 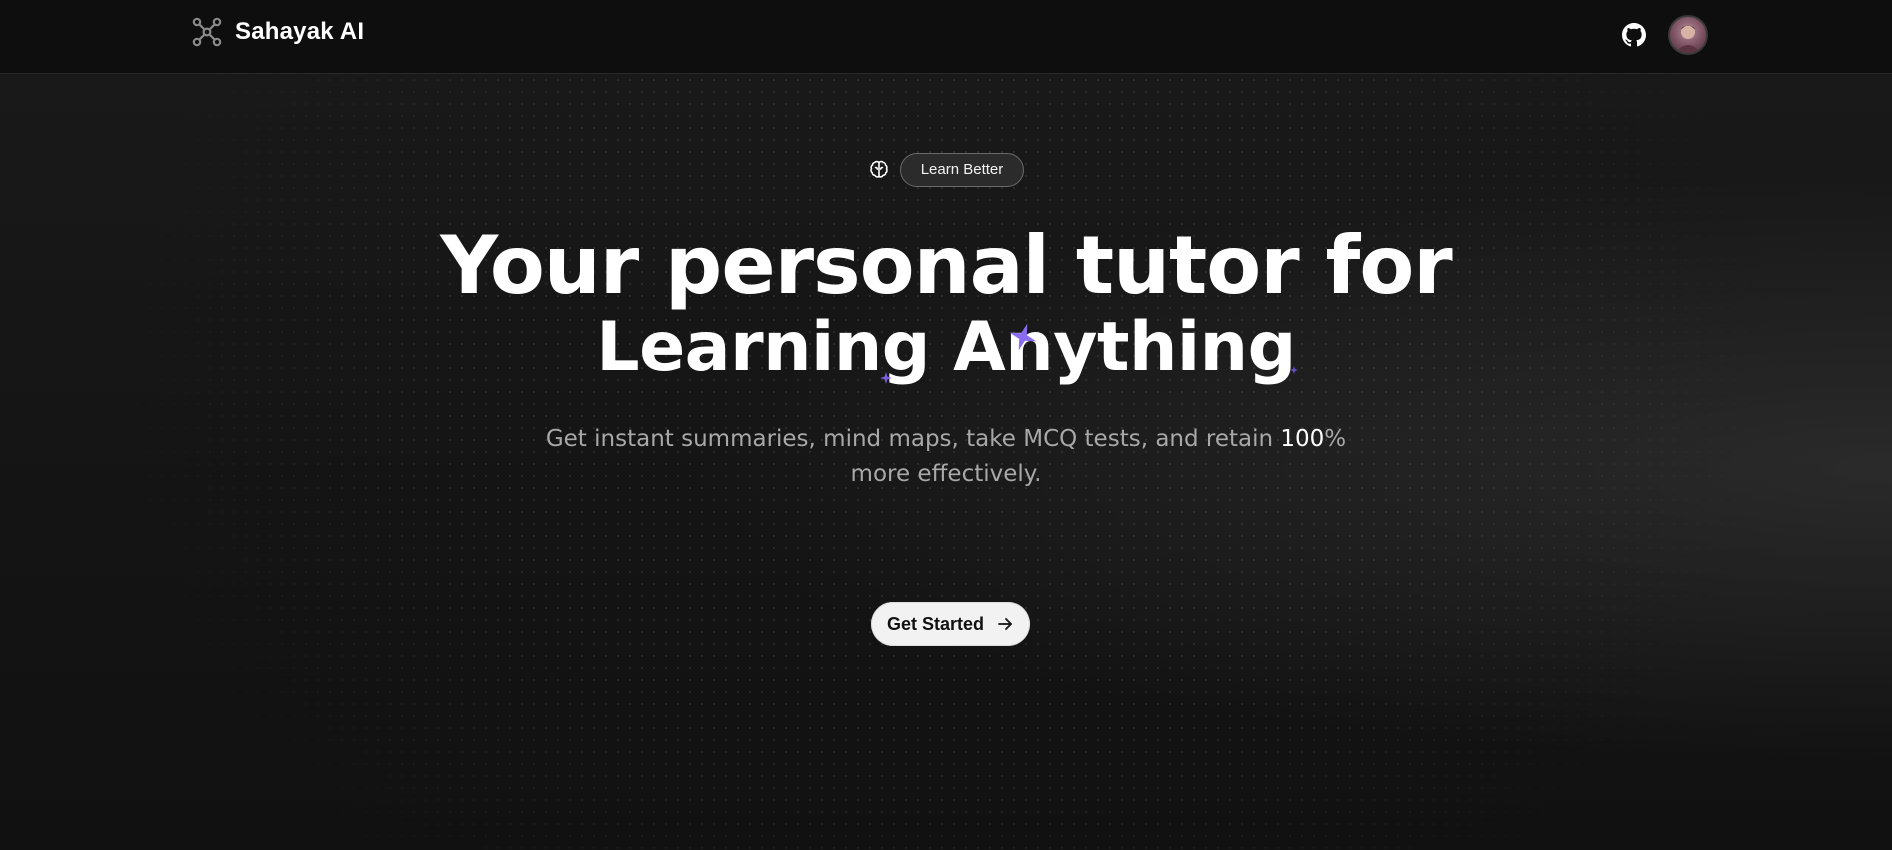 I want to click on network-nodes-icon, so click(x=207, y=32).